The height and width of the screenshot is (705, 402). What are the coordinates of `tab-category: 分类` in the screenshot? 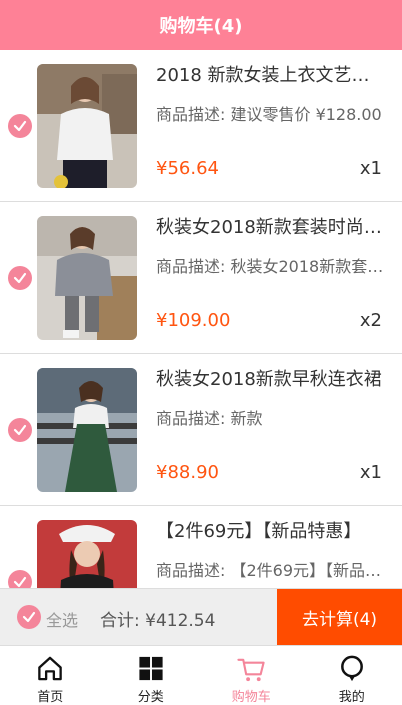 It's located at (151, 675).